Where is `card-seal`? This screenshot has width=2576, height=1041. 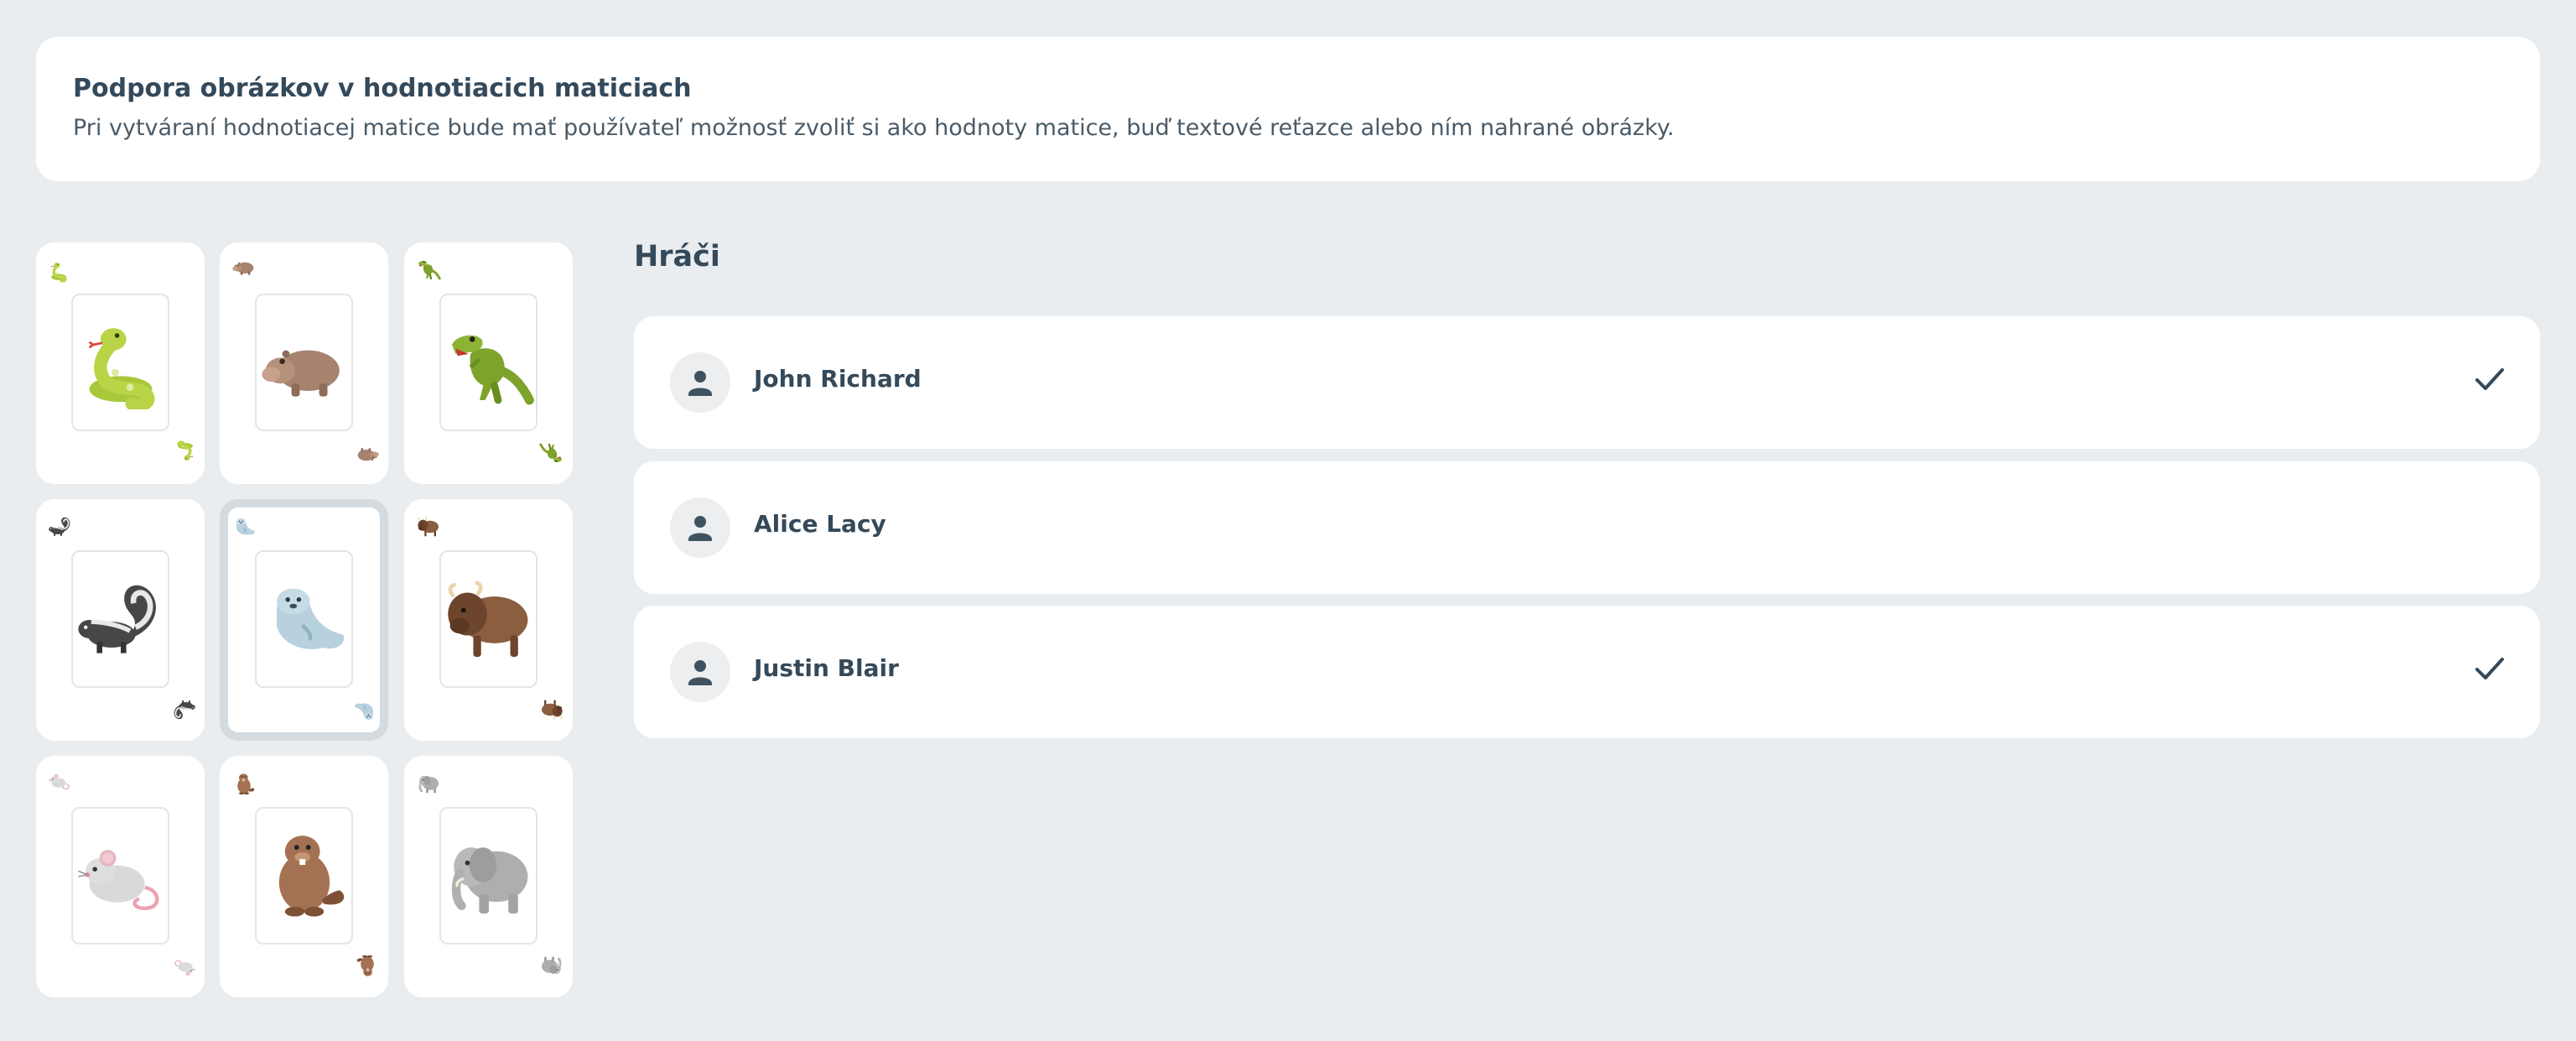 card-seal is located at coordinates (304, 620).